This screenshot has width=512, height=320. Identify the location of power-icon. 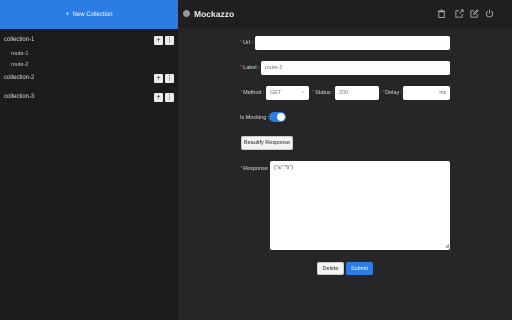
(489, 13).